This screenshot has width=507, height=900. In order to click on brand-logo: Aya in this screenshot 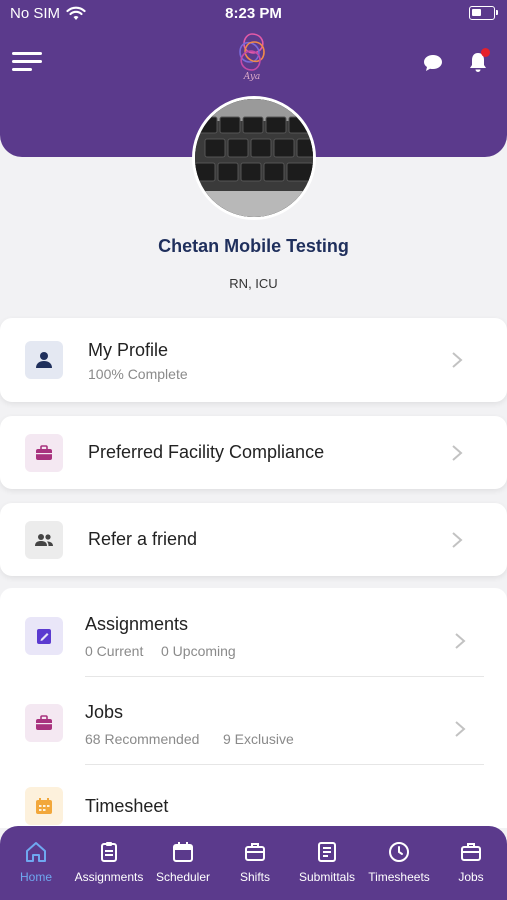, I will do `click(252, 58)`.